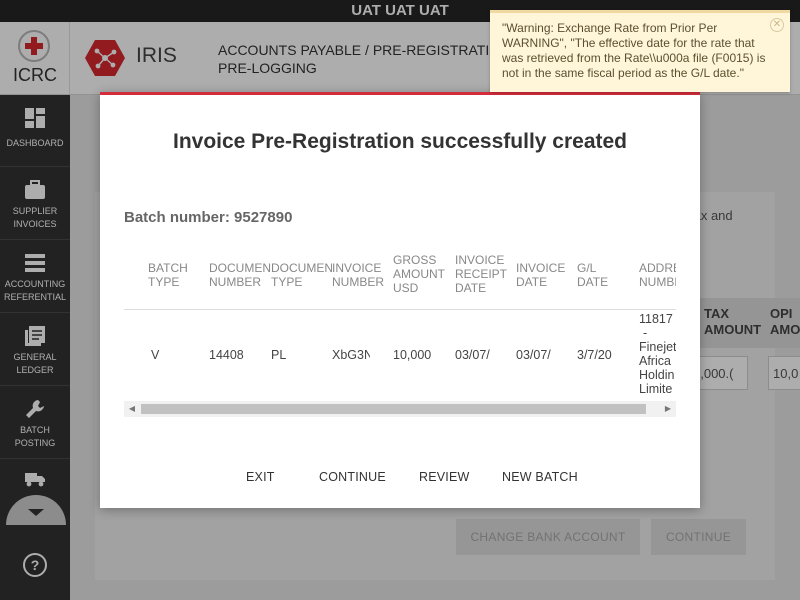 The image size is (800, 600). What do you see at coordinates (533, 355) in the screenshot?
I see `cell-invoice-date: 03/07/` at bounding box center [533, 355].